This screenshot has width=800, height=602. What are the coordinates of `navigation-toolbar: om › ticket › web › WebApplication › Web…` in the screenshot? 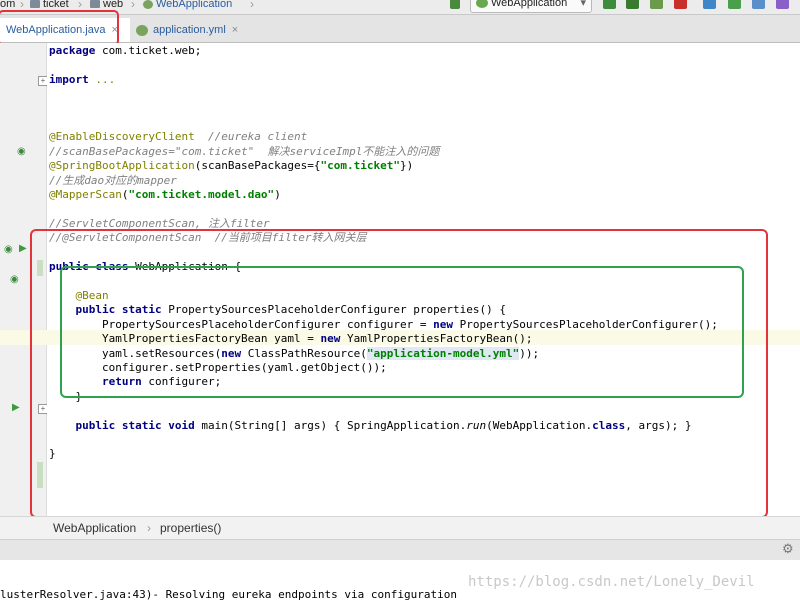 It's located at (400, 7).